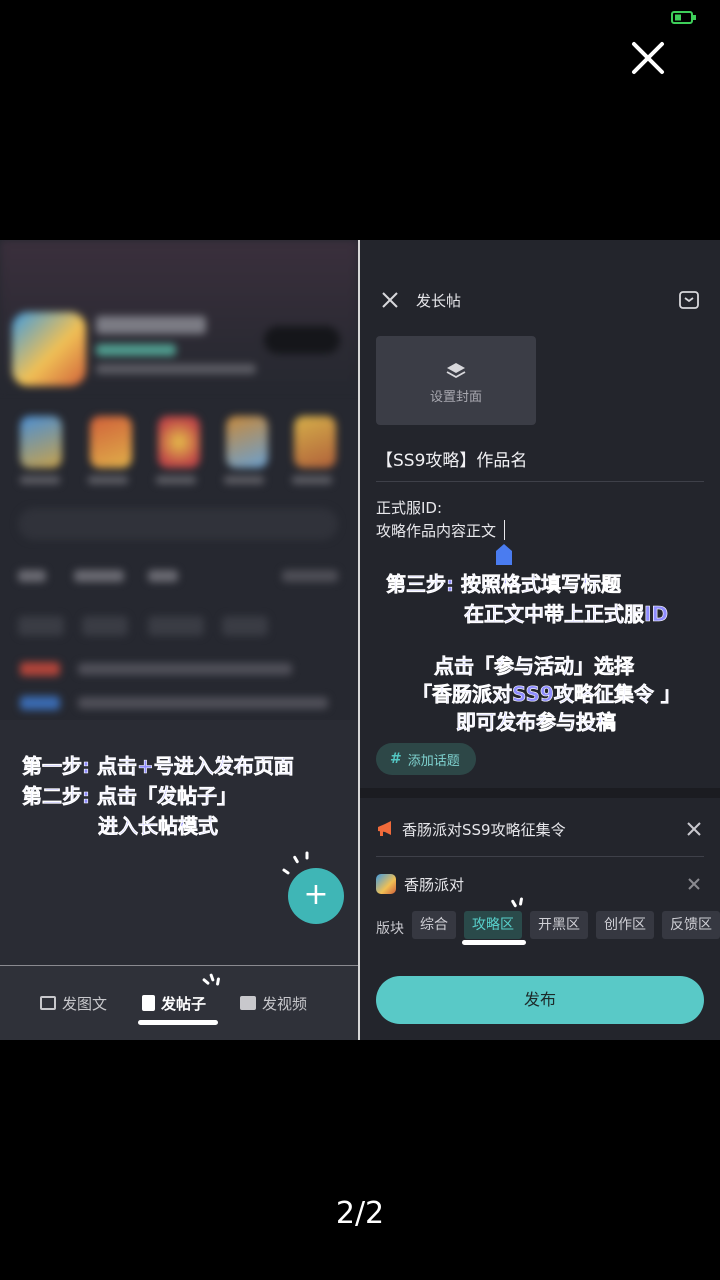 This screenshot has height=1280, width=720. What do you see at coordinates (302, 340) in the screenshot?
I see `blurred-follow-button` at bounding box center [302, 340].